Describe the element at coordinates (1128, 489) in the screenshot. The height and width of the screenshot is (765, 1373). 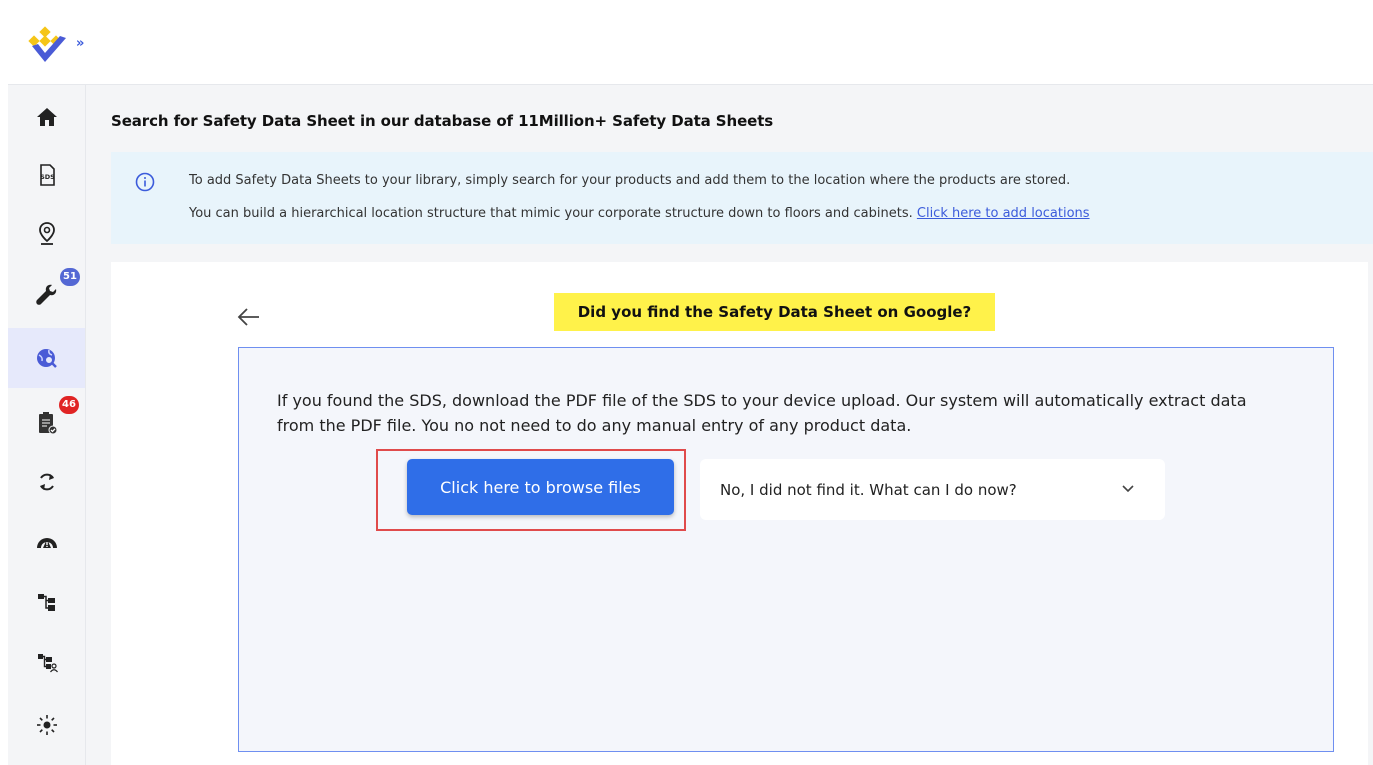
I see `chevron-down-icon` at that location.